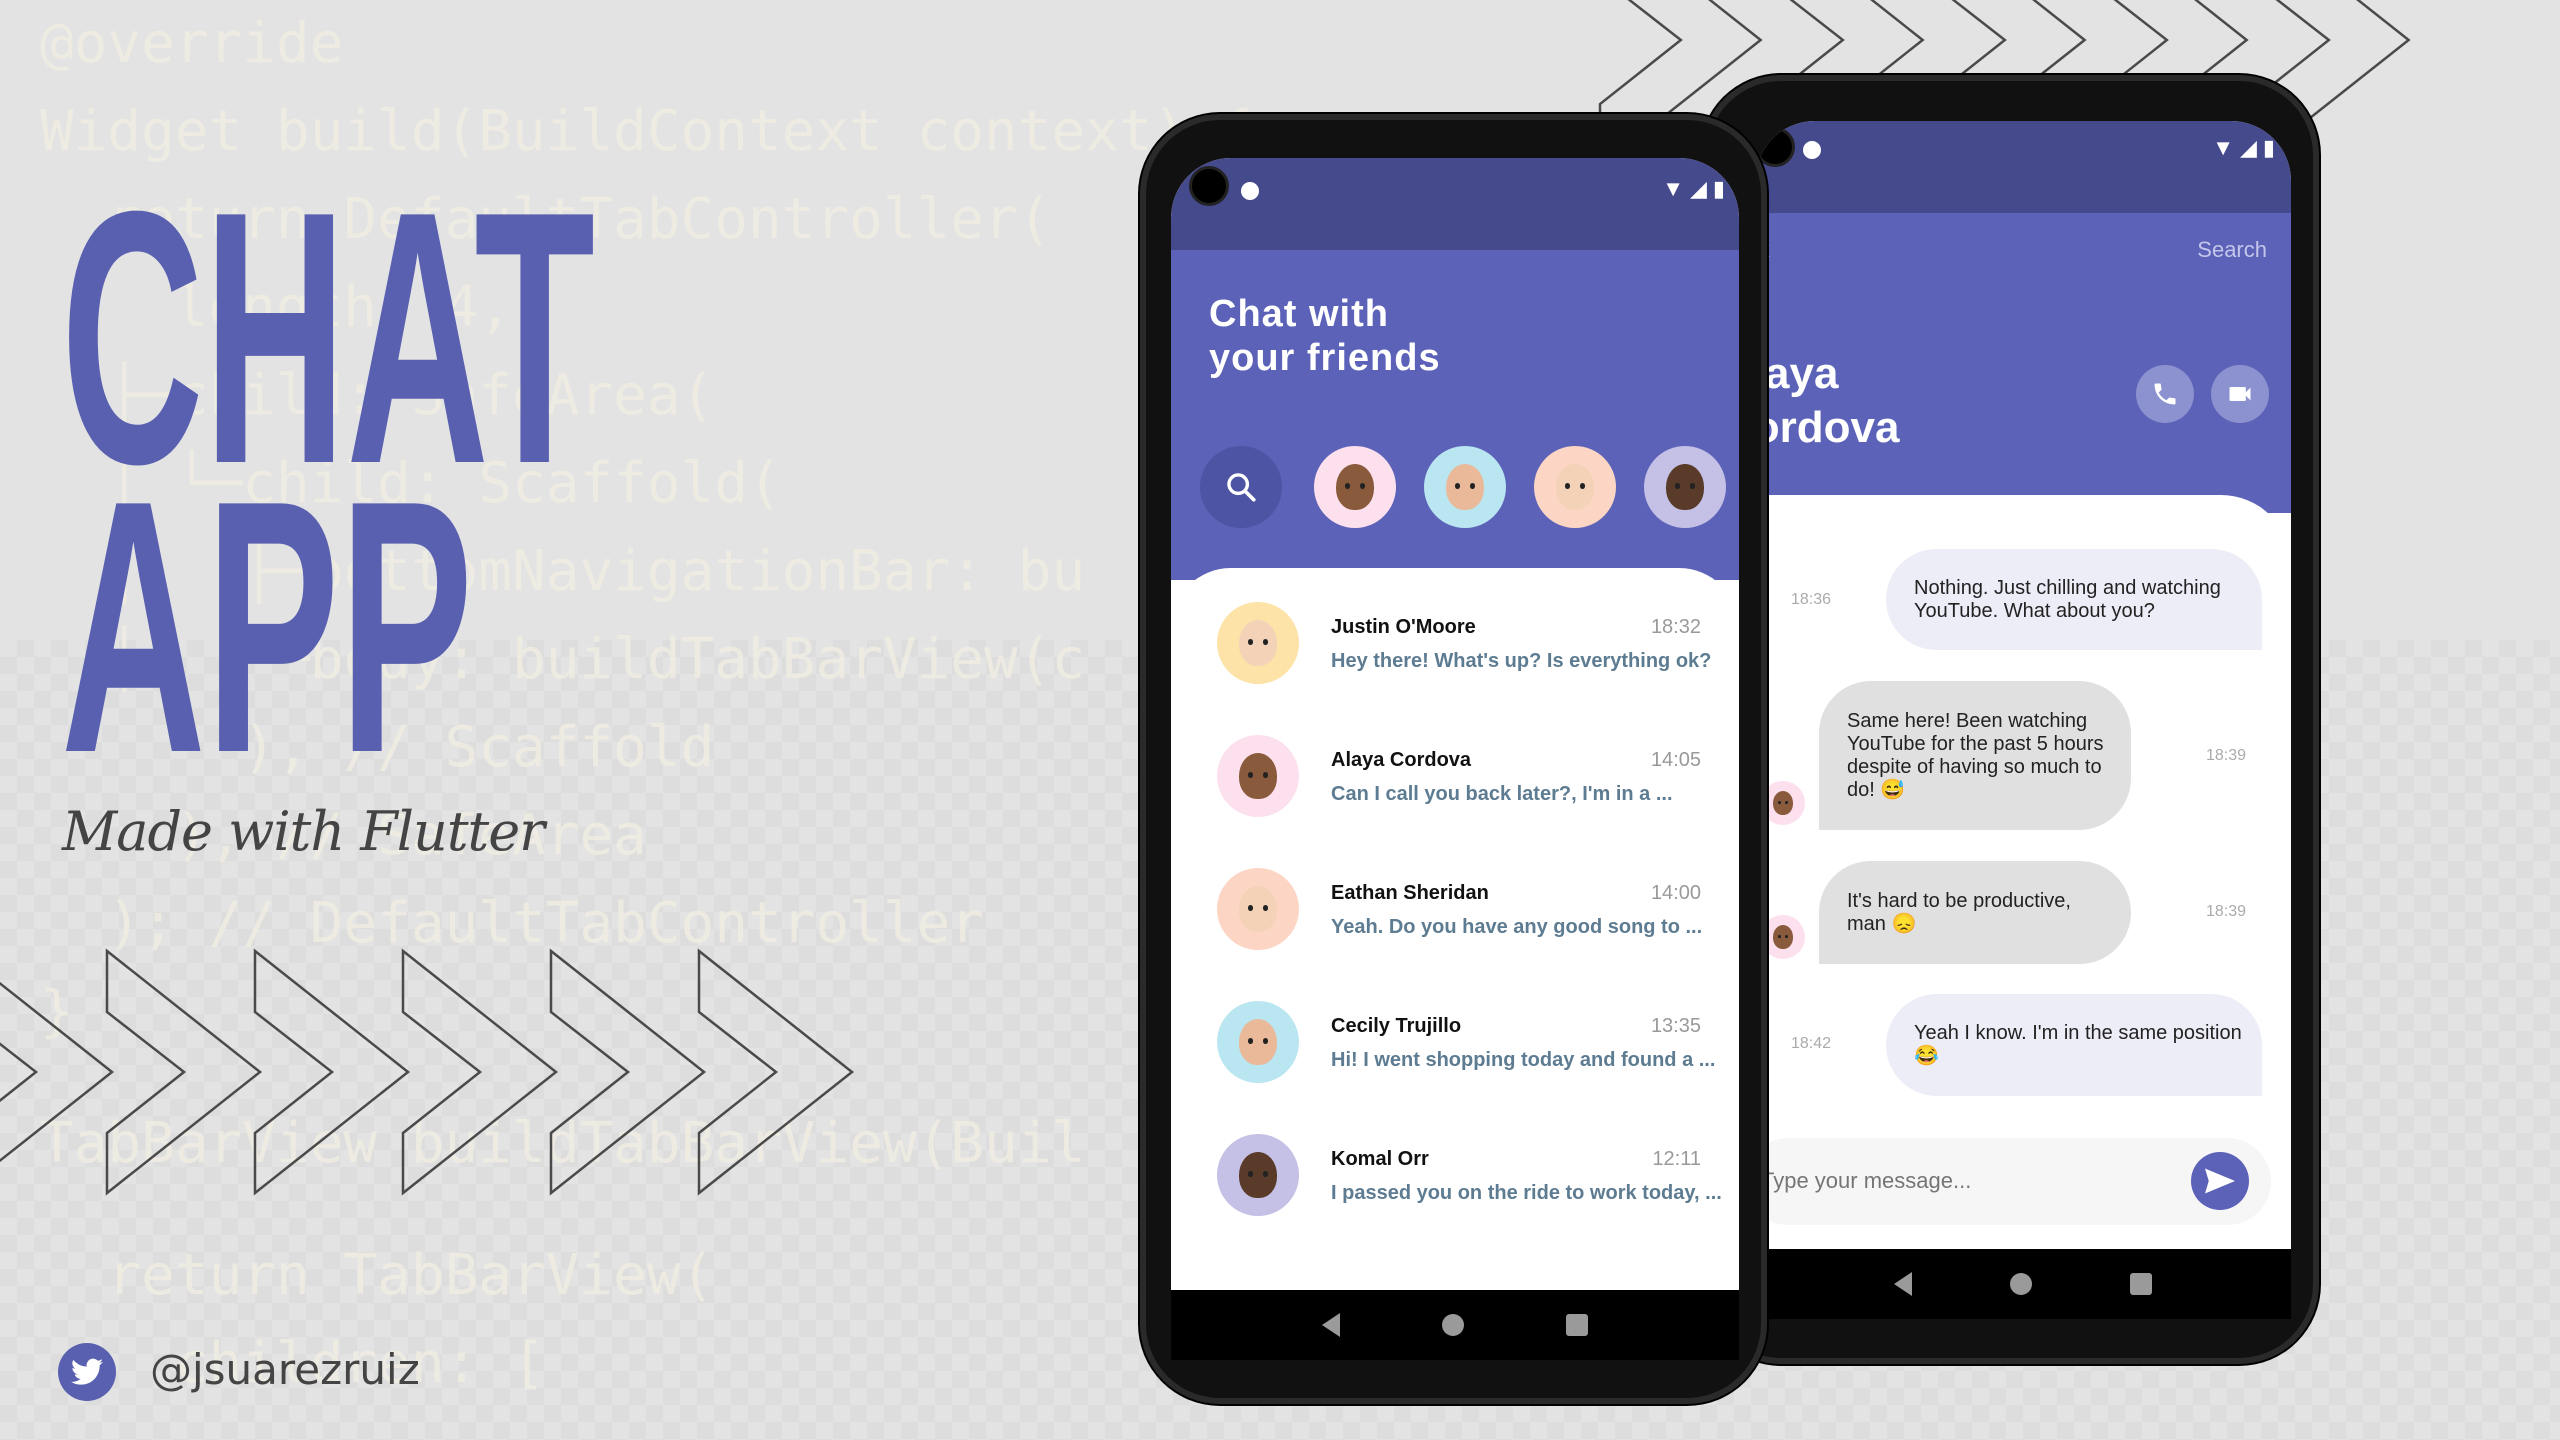 This screenshot has height=1440, width=2560. What do you see at coordinates (1396, 1026) in the screenshot?
I see `contact-name: Cecily Trujillo` at bounding box center [1396, 1026].